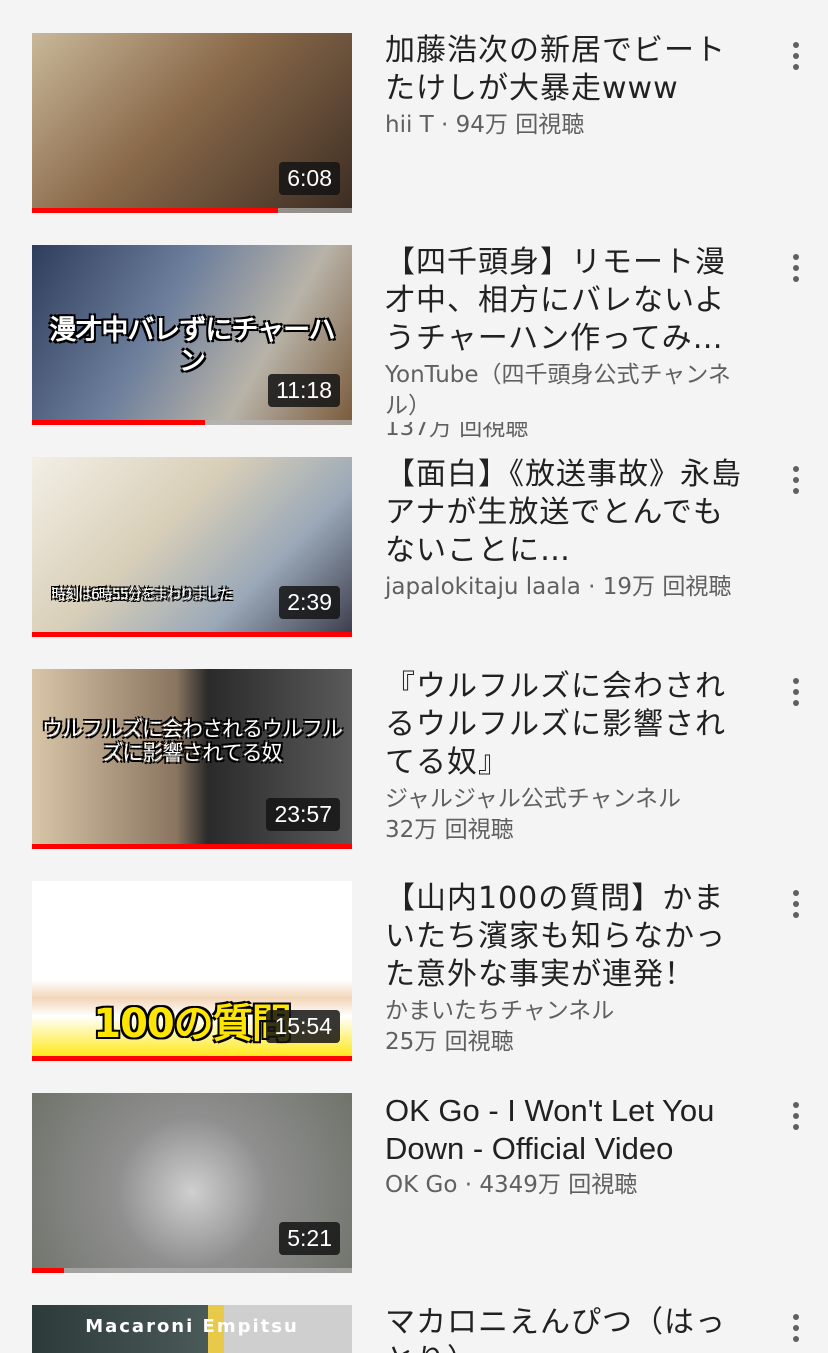 Image resolution: width=828 pixels, height=1353 pixels. I want to click on video-item: Macaroni Empitsu マカロニえんぴつ（はっとり）, so click(414, 1312).